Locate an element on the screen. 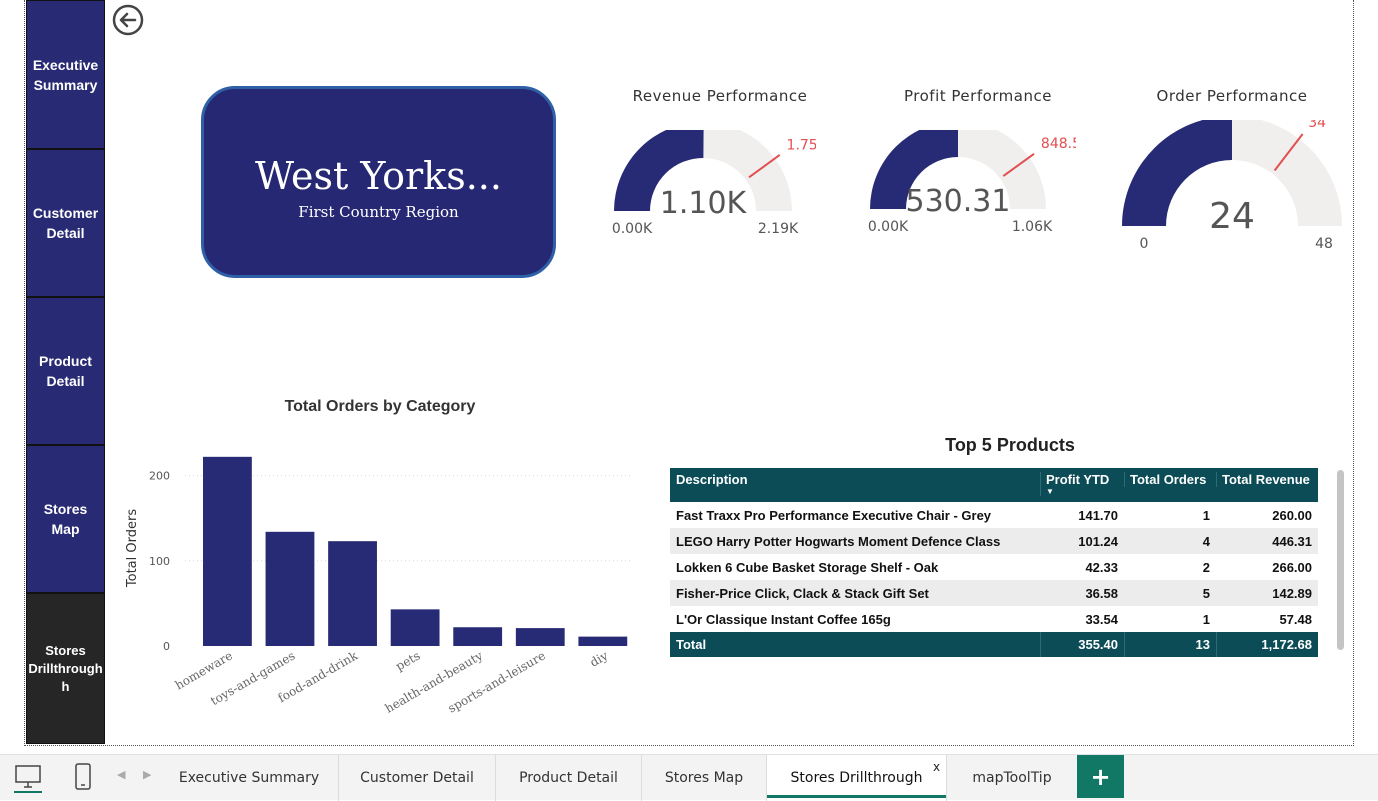 The image size is (1378, 801). header-total-orders: Total Orders is located at coordinates (1170, 479).